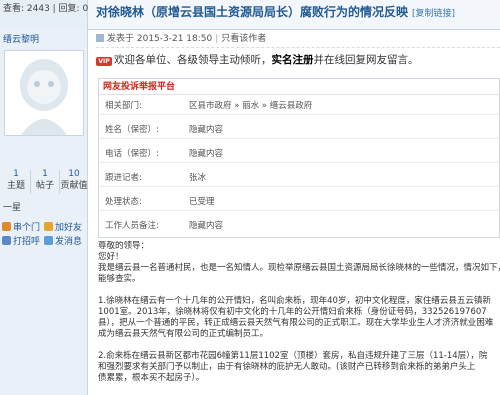 The width and height of the screenshot is (500, 395). I want to click on stat-posts-label: 帖子, so click(44, 186).